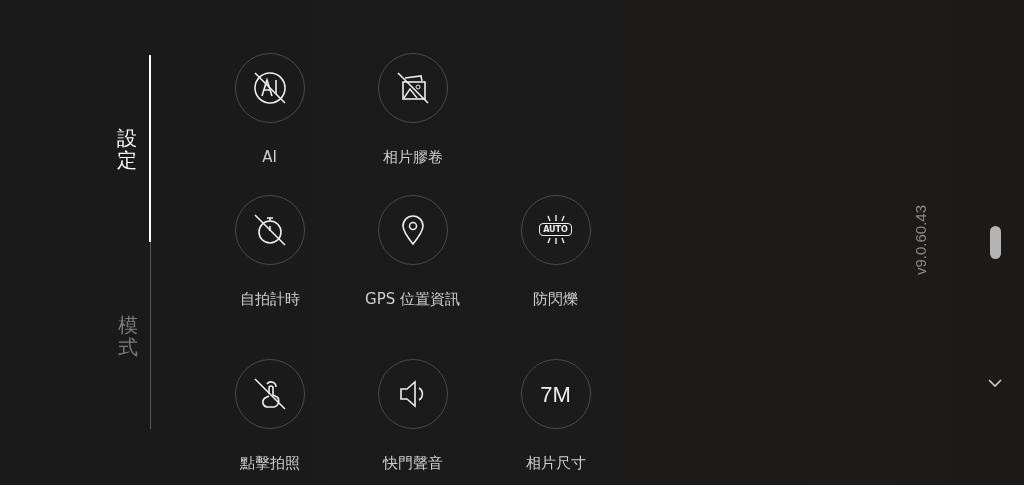 The height and width of the screenshot is (485, 1024). What do you see at coordinates (412, 299) in the screenshot?
I see `setting-label: GPS 位置資訊` at bounding box center [412, 299].